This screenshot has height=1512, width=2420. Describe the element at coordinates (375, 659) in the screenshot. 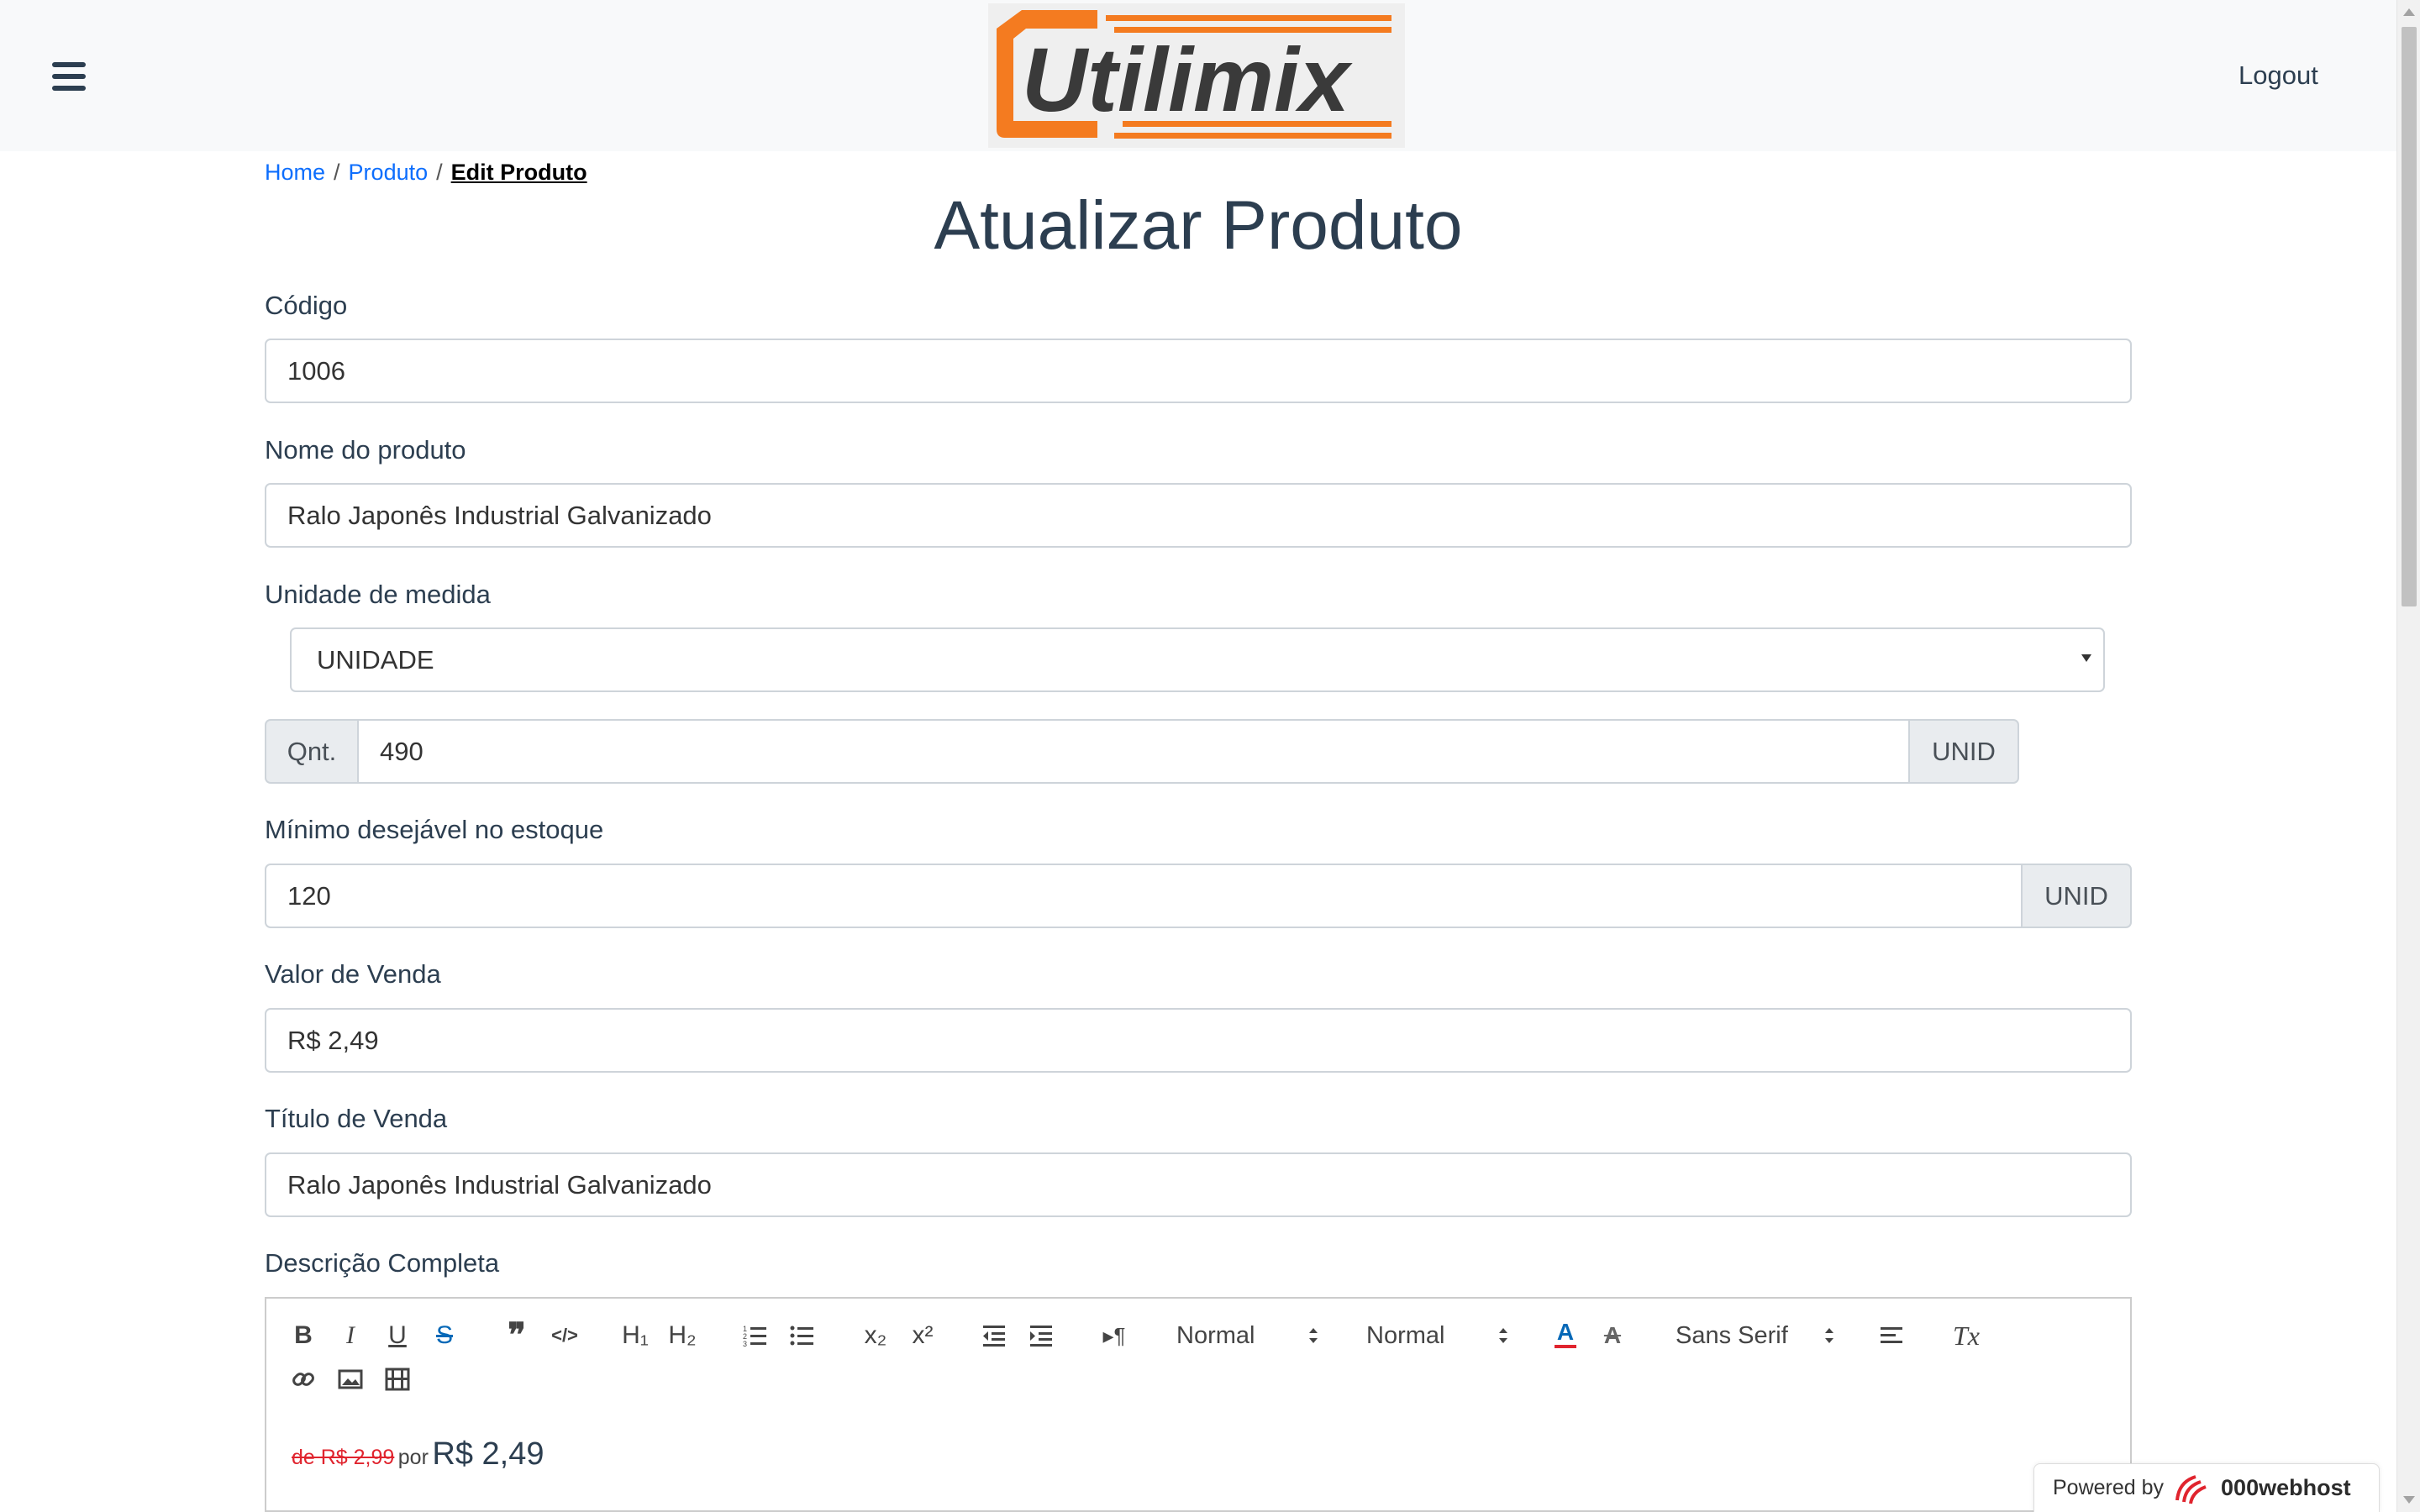

I see `unidade-selected: UNIDADE` at that location.